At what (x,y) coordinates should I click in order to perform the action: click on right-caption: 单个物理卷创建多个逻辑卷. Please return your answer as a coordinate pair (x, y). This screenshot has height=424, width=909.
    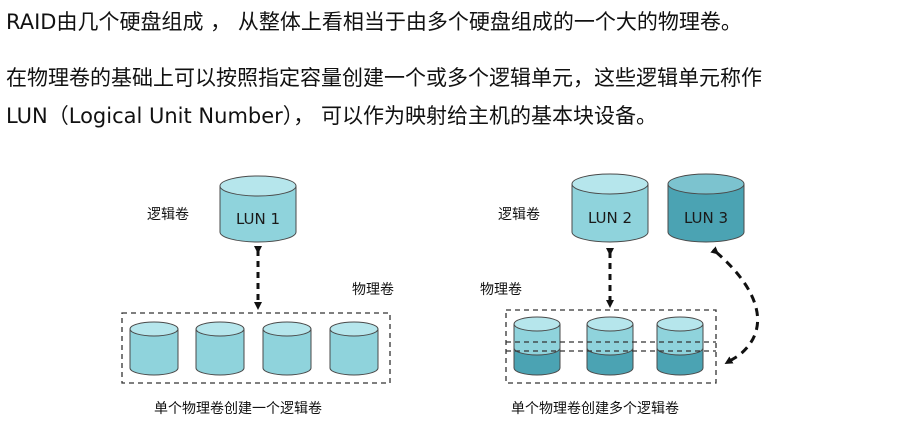
    Looking at the image, I should click on (595, 409).